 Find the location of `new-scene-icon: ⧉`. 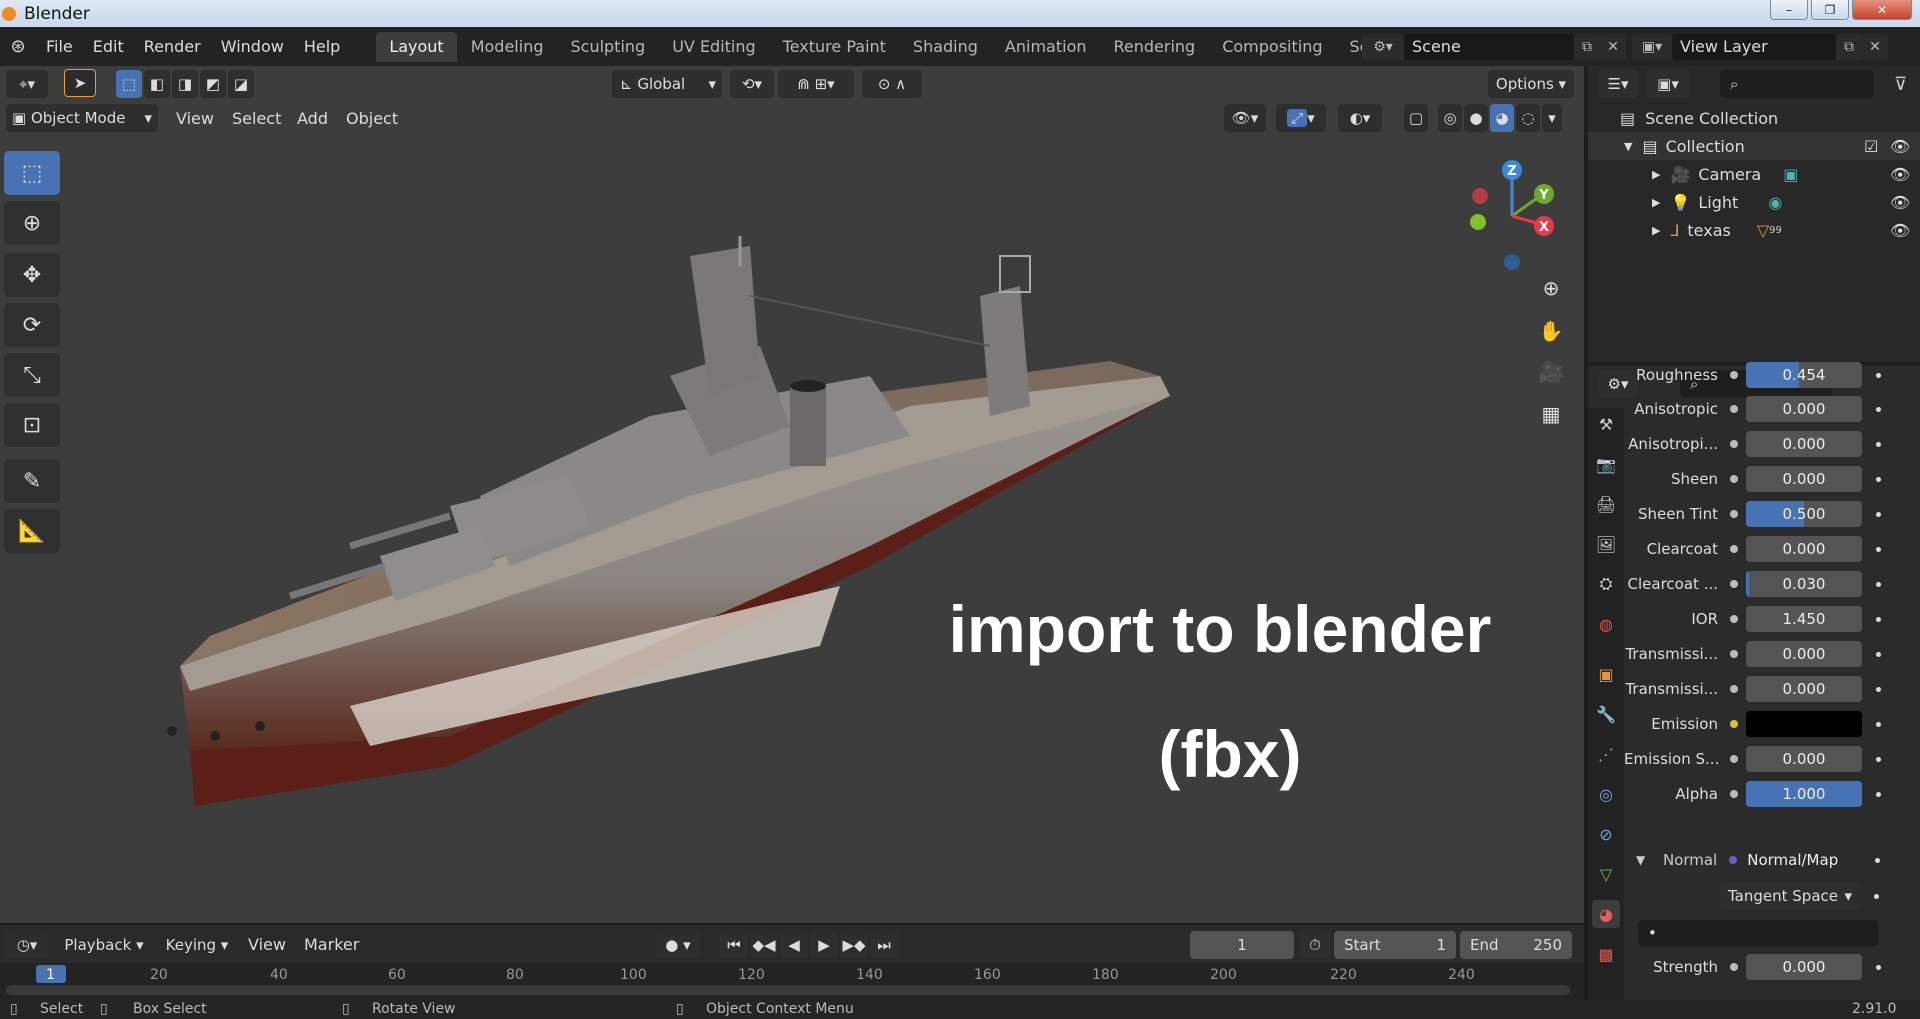

new-scene-icon: ⧉ is located at coordinates (1587, 46).